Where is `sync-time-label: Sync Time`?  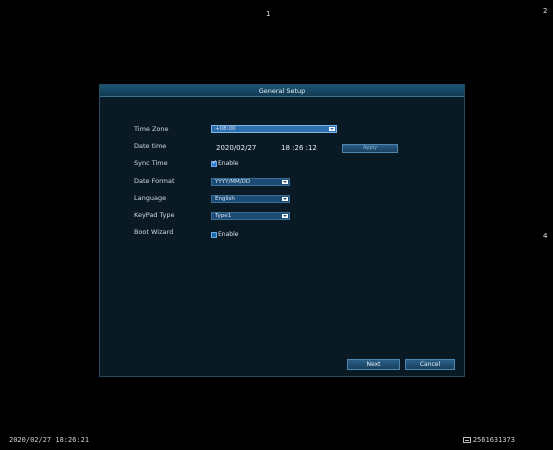 sync-time-label: Sync Time is located at coordinates (151, 163).